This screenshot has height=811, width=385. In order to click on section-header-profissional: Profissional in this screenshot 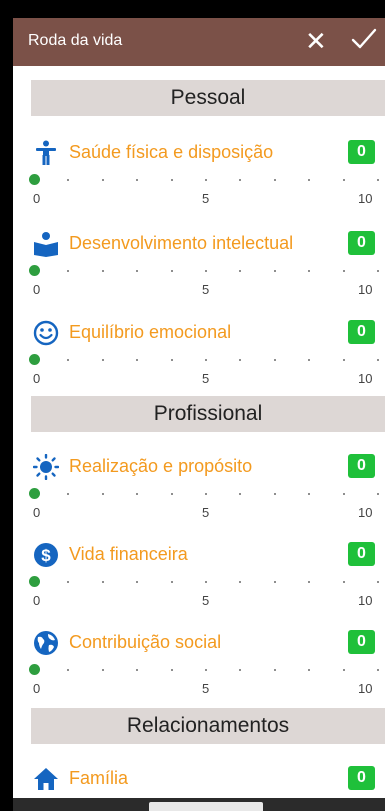, I will do `click(208, 414)`.